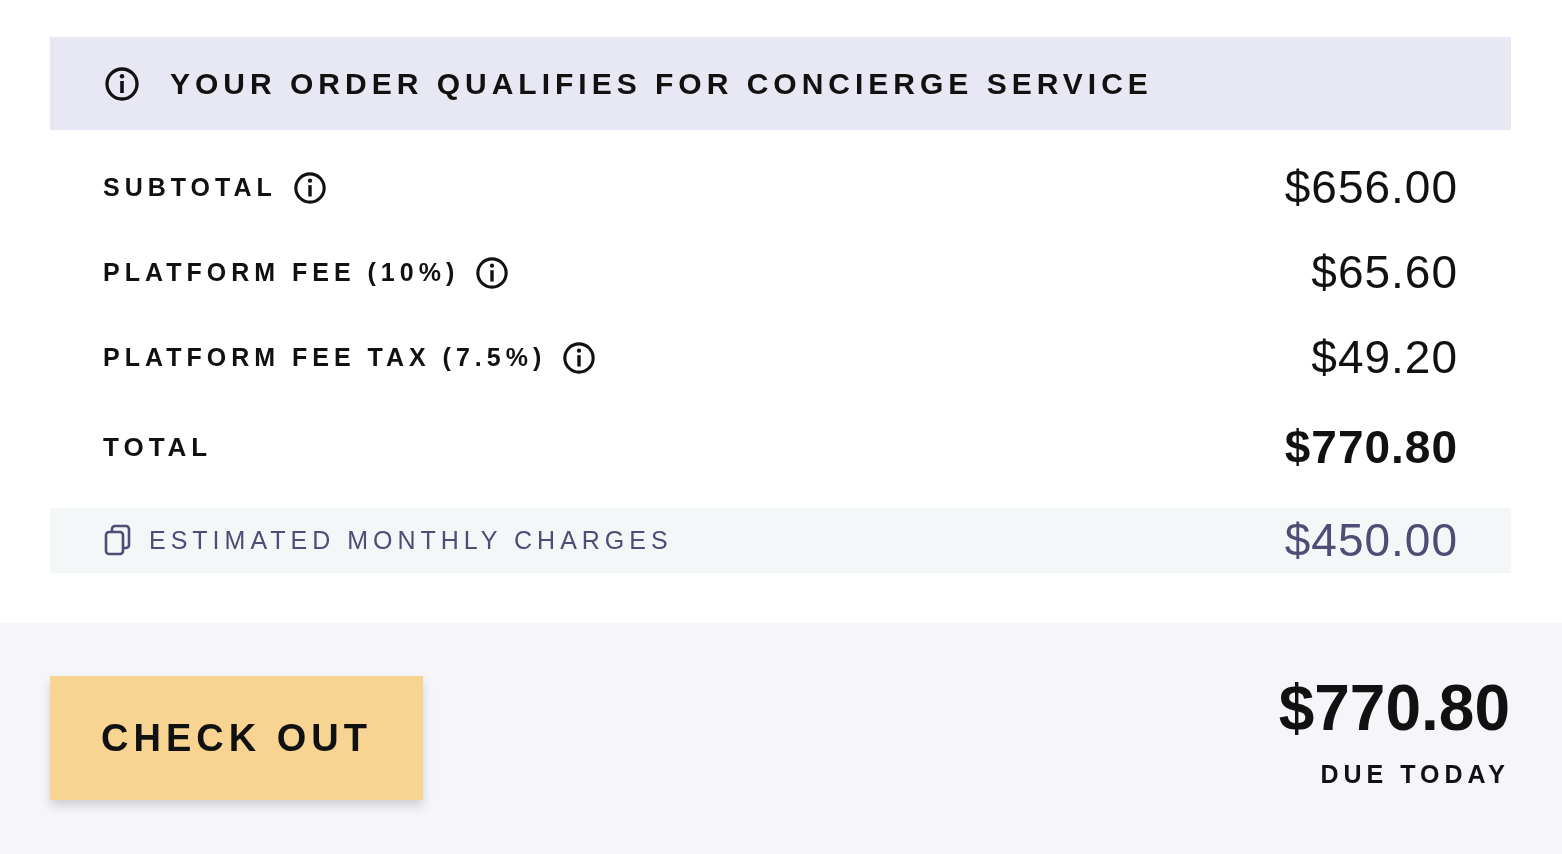 The width and height of the screenshot is (1562, 854). I want to click on line-label: PLATFORM FEE (10%), so click(281, 272).